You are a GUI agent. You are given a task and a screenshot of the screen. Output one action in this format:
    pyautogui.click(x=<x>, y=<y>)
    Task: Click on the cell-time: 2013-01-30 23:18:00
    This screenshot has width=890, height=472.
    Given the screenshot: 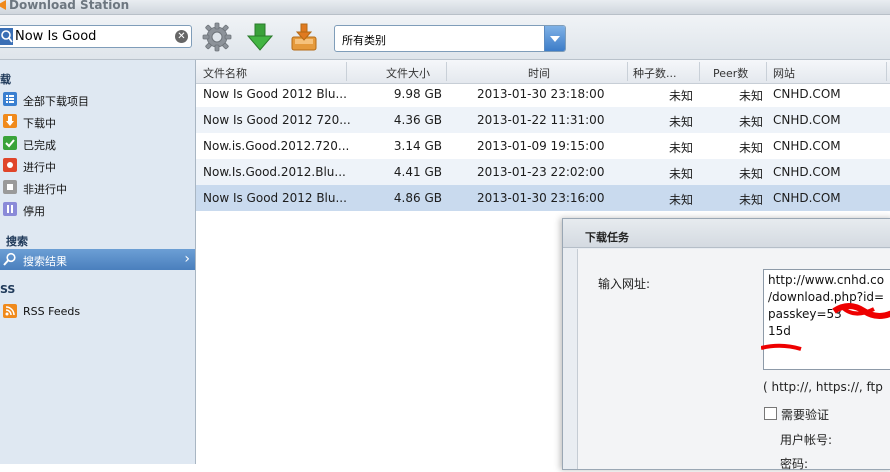 What is the action you would take?
    pyautogui.click(x=541, y=94)
    